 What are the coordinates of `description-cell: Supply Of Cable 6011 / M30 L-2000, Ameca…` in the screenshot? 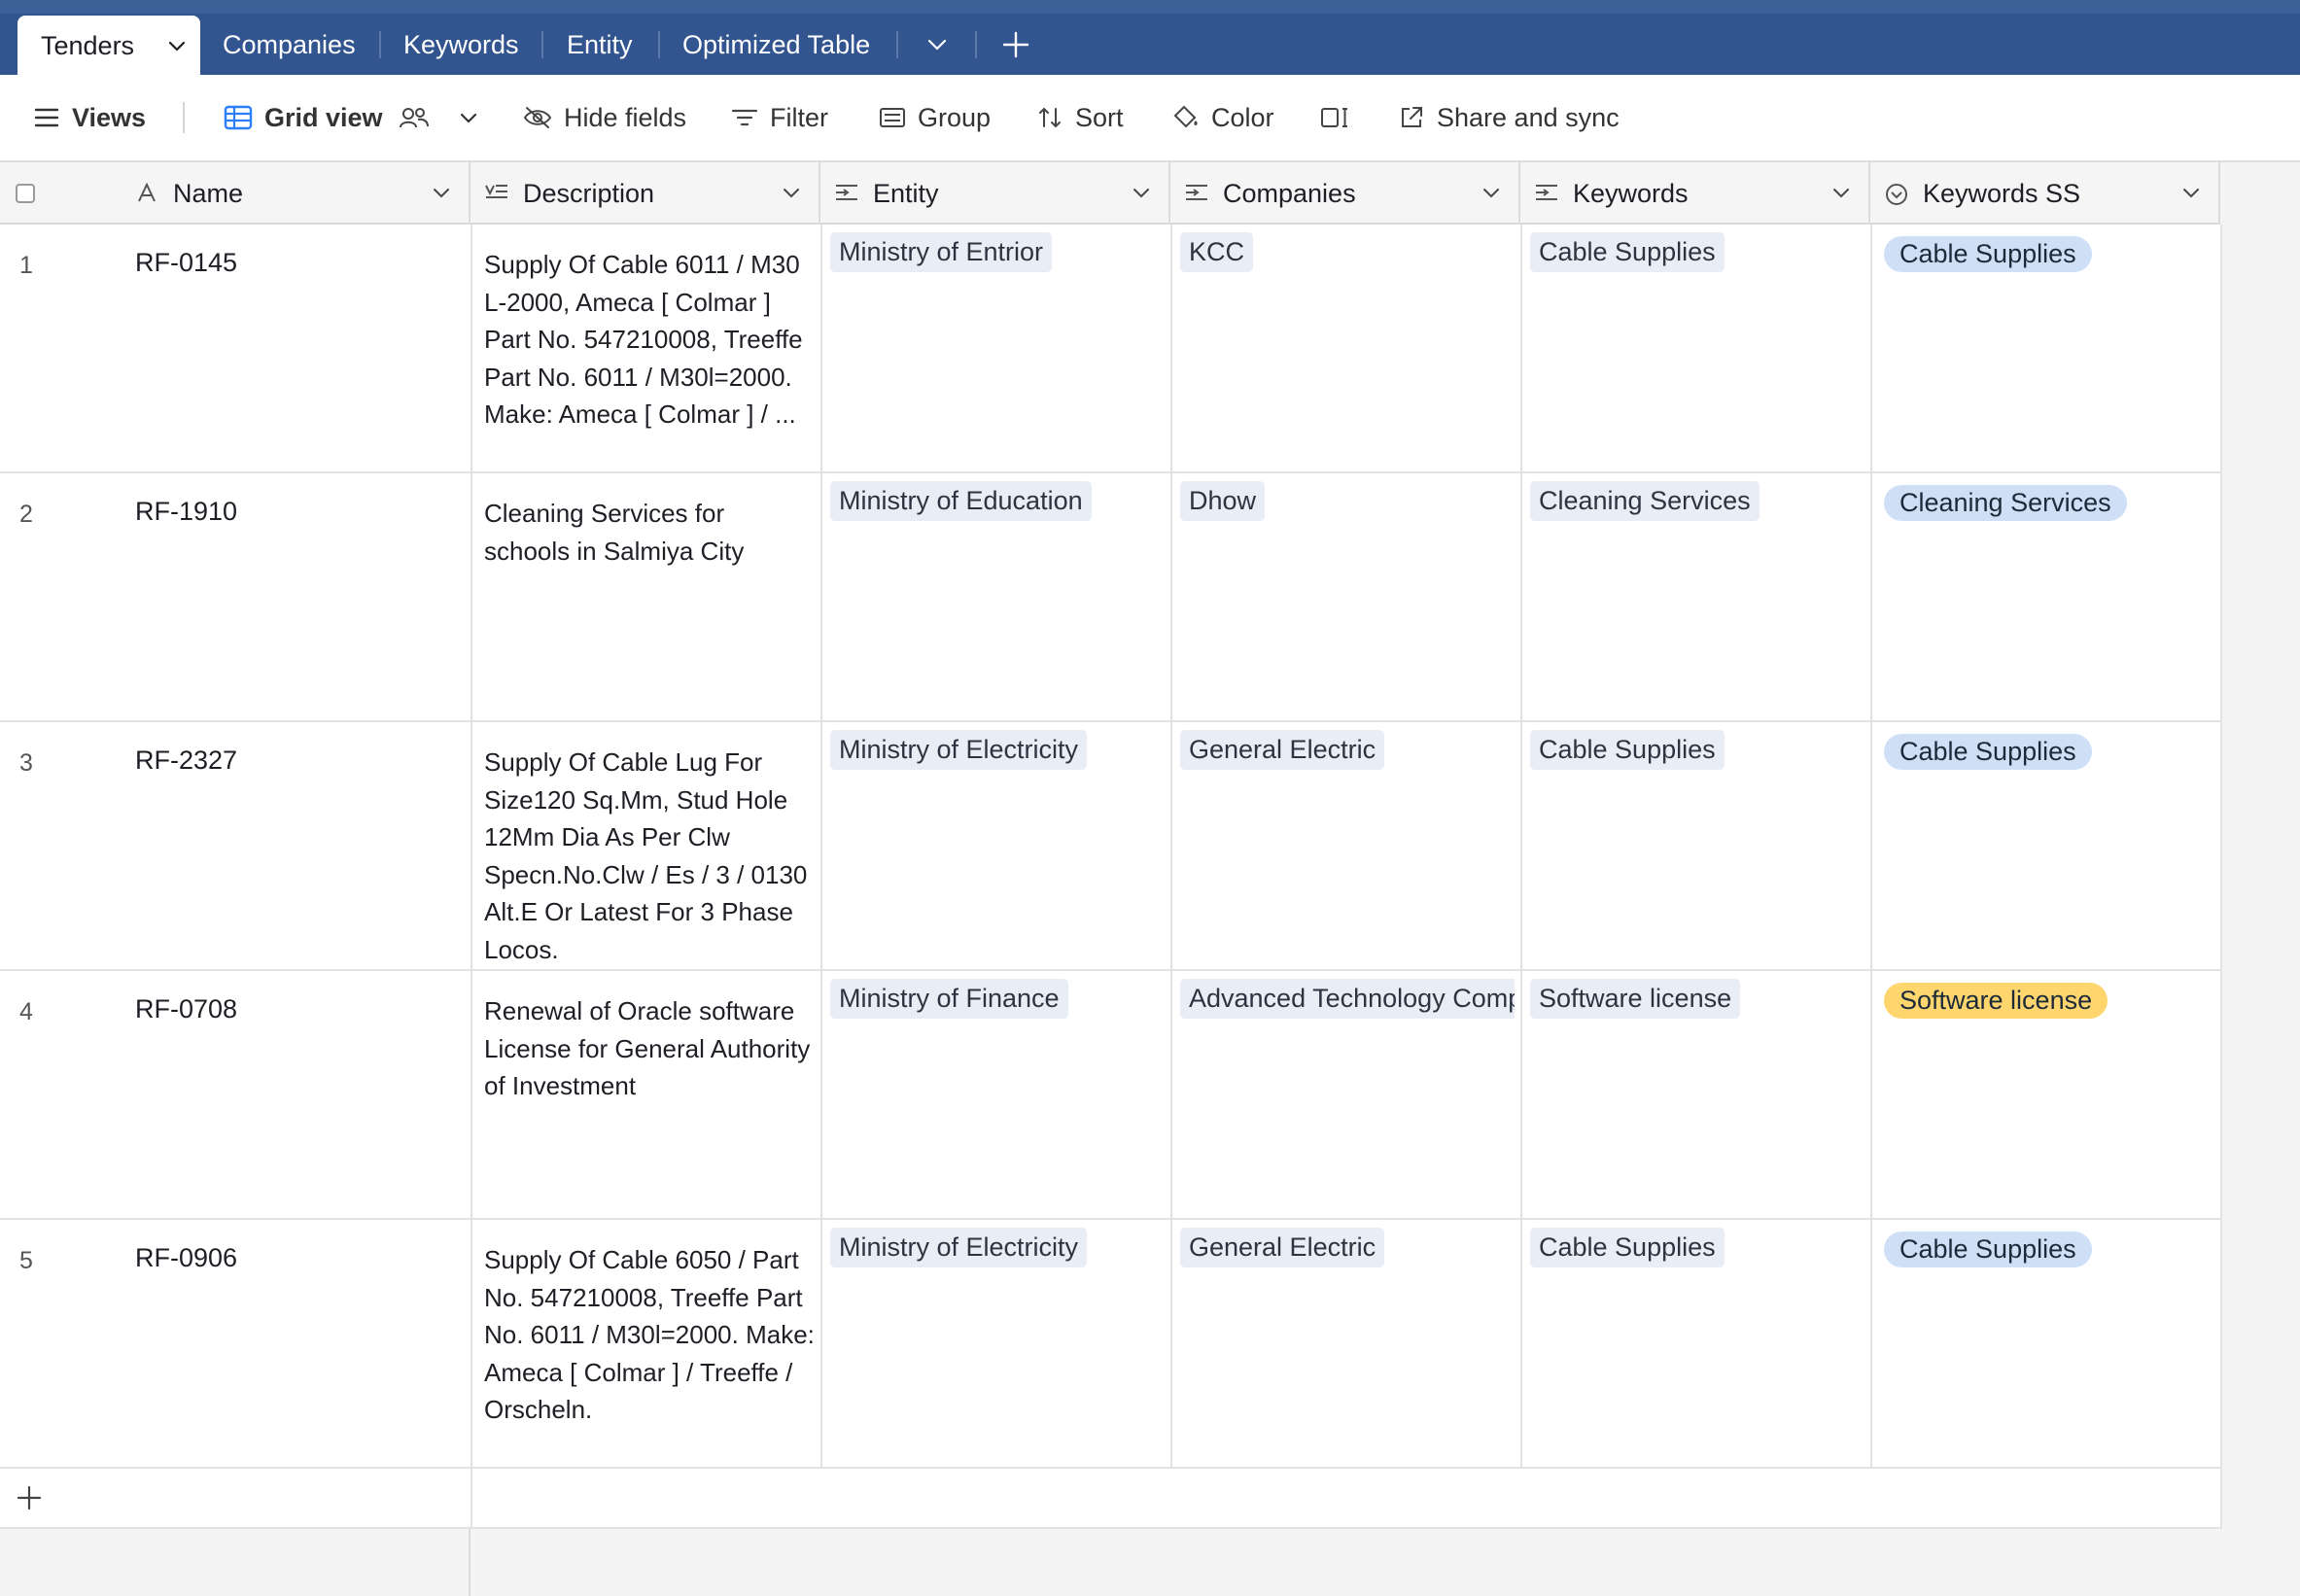 It's located at (649, 360).